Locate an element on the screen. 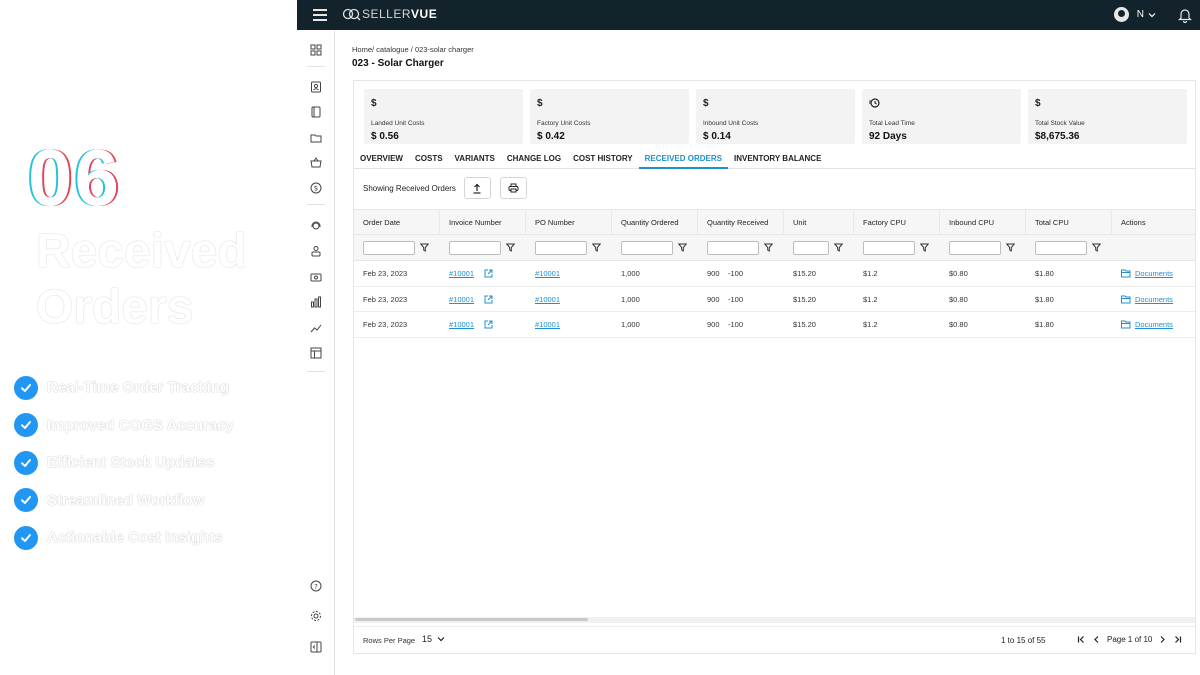 Image resolution: width=1200 pixels, height=675 pixels. promo-title: Received Orders is located at coordinates (141, 279).